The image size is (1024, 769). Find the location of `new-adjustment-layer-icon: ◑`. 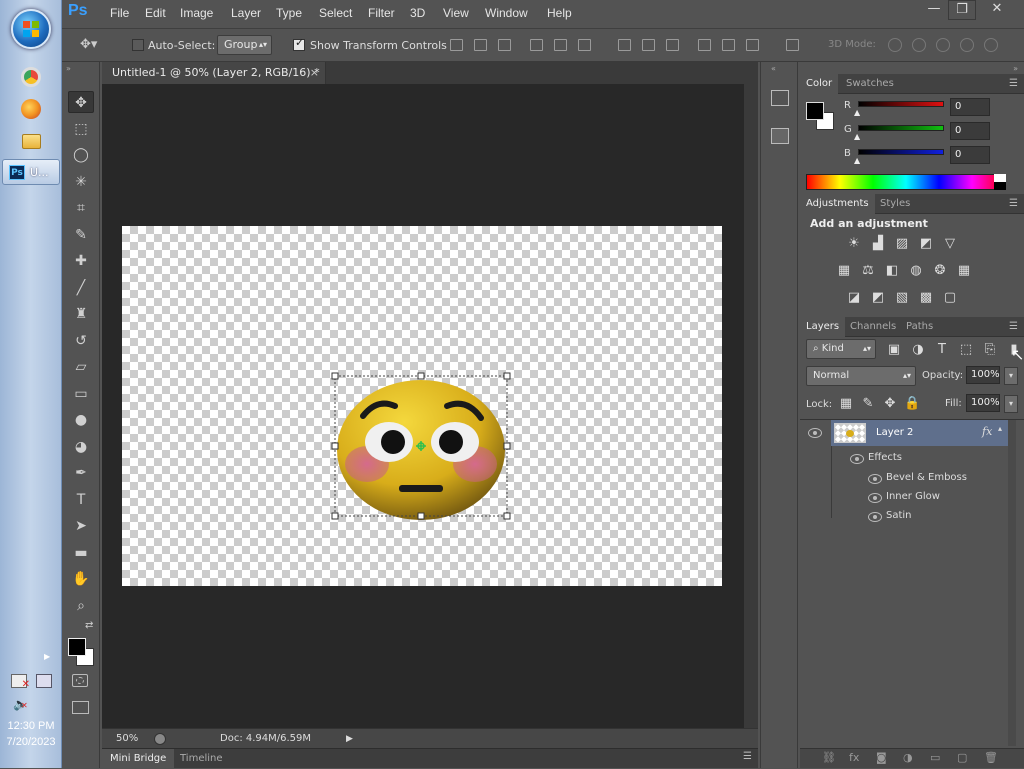

new-adjustment-layer-icon: ◑ is located at coordinates (908, 757).